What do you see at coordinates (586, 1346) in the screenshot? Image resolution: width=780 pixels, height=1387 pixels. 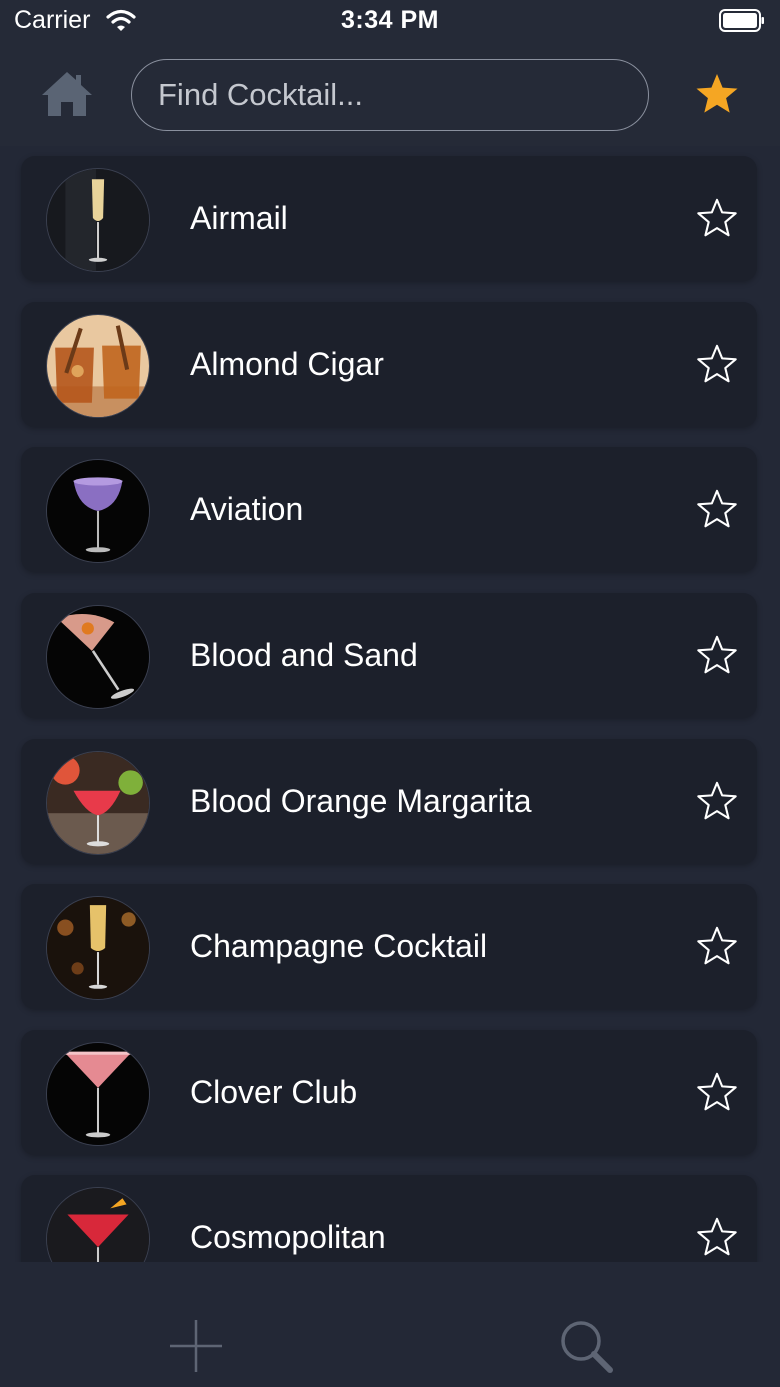 I see `magnifier-icon` at bounding box center [586, 1346].